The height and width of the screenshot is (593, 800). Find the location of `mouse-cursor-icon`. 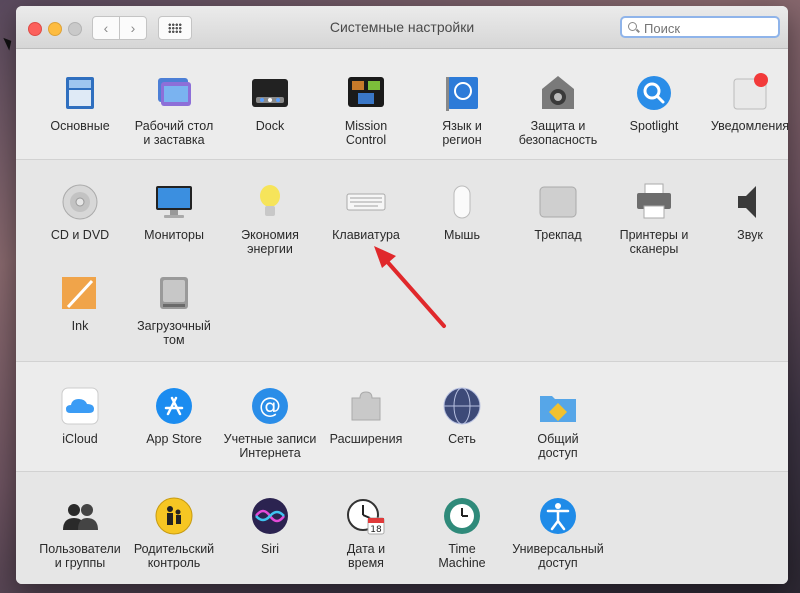

mouse-cursor-icon is located at coordinates (9, 43).